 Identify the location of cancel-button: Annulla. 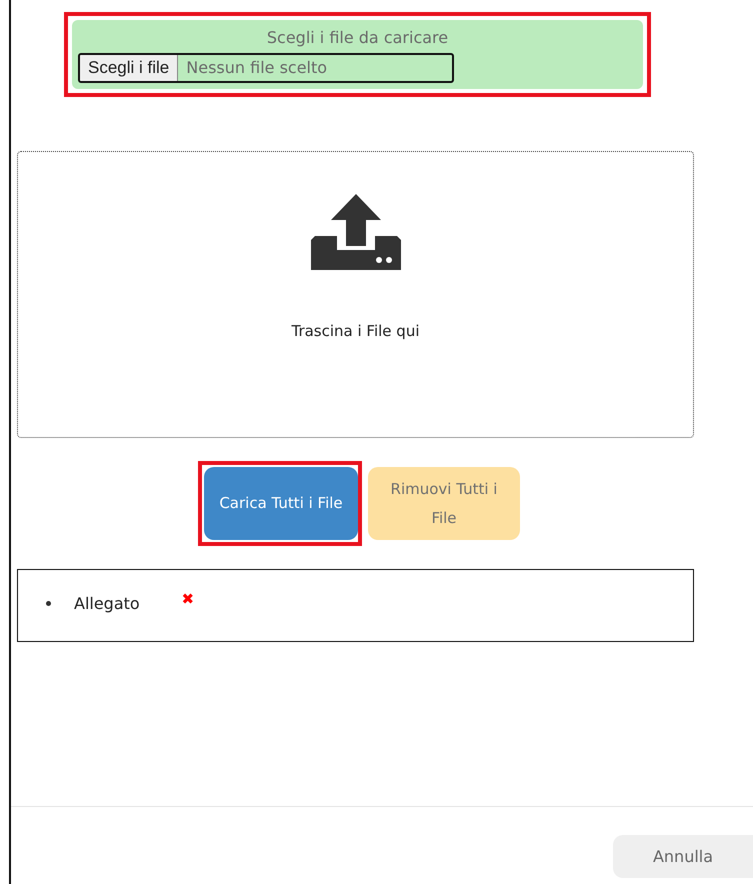
(683, 856).